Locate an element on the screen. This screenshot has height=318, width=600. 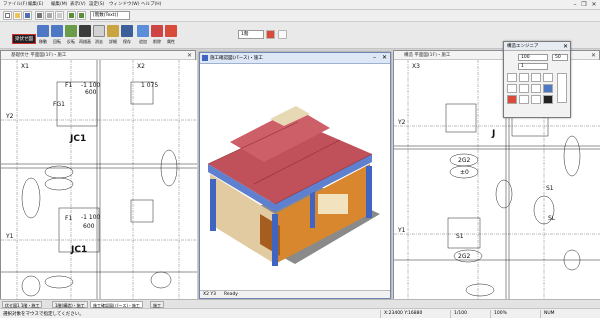
menu-settings: 設定(S) is located at coordinates (96, 4).